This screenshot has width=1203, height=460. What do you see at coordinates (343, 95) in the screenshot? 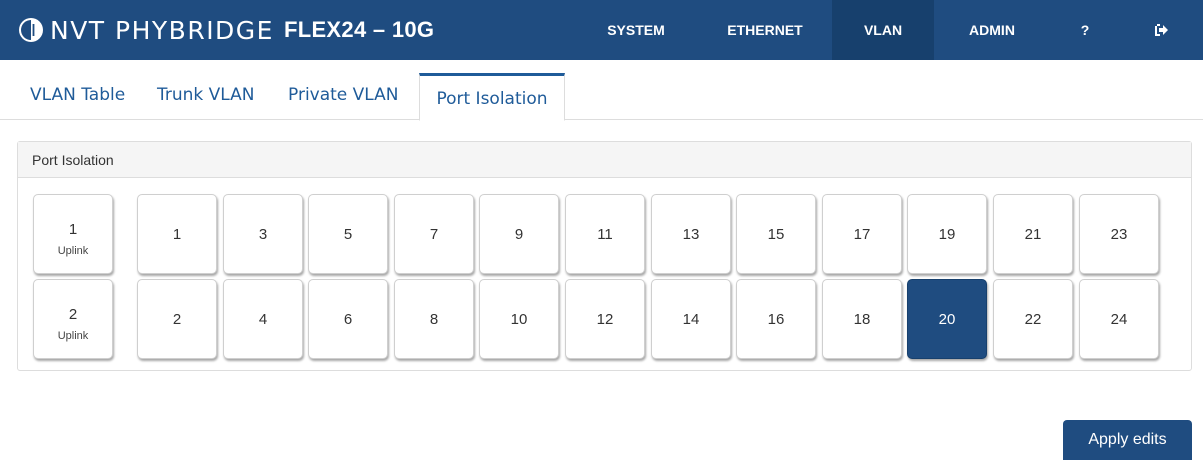
I see `tab-private-vlan: Private VLAN` at bounding box center [343, 95].